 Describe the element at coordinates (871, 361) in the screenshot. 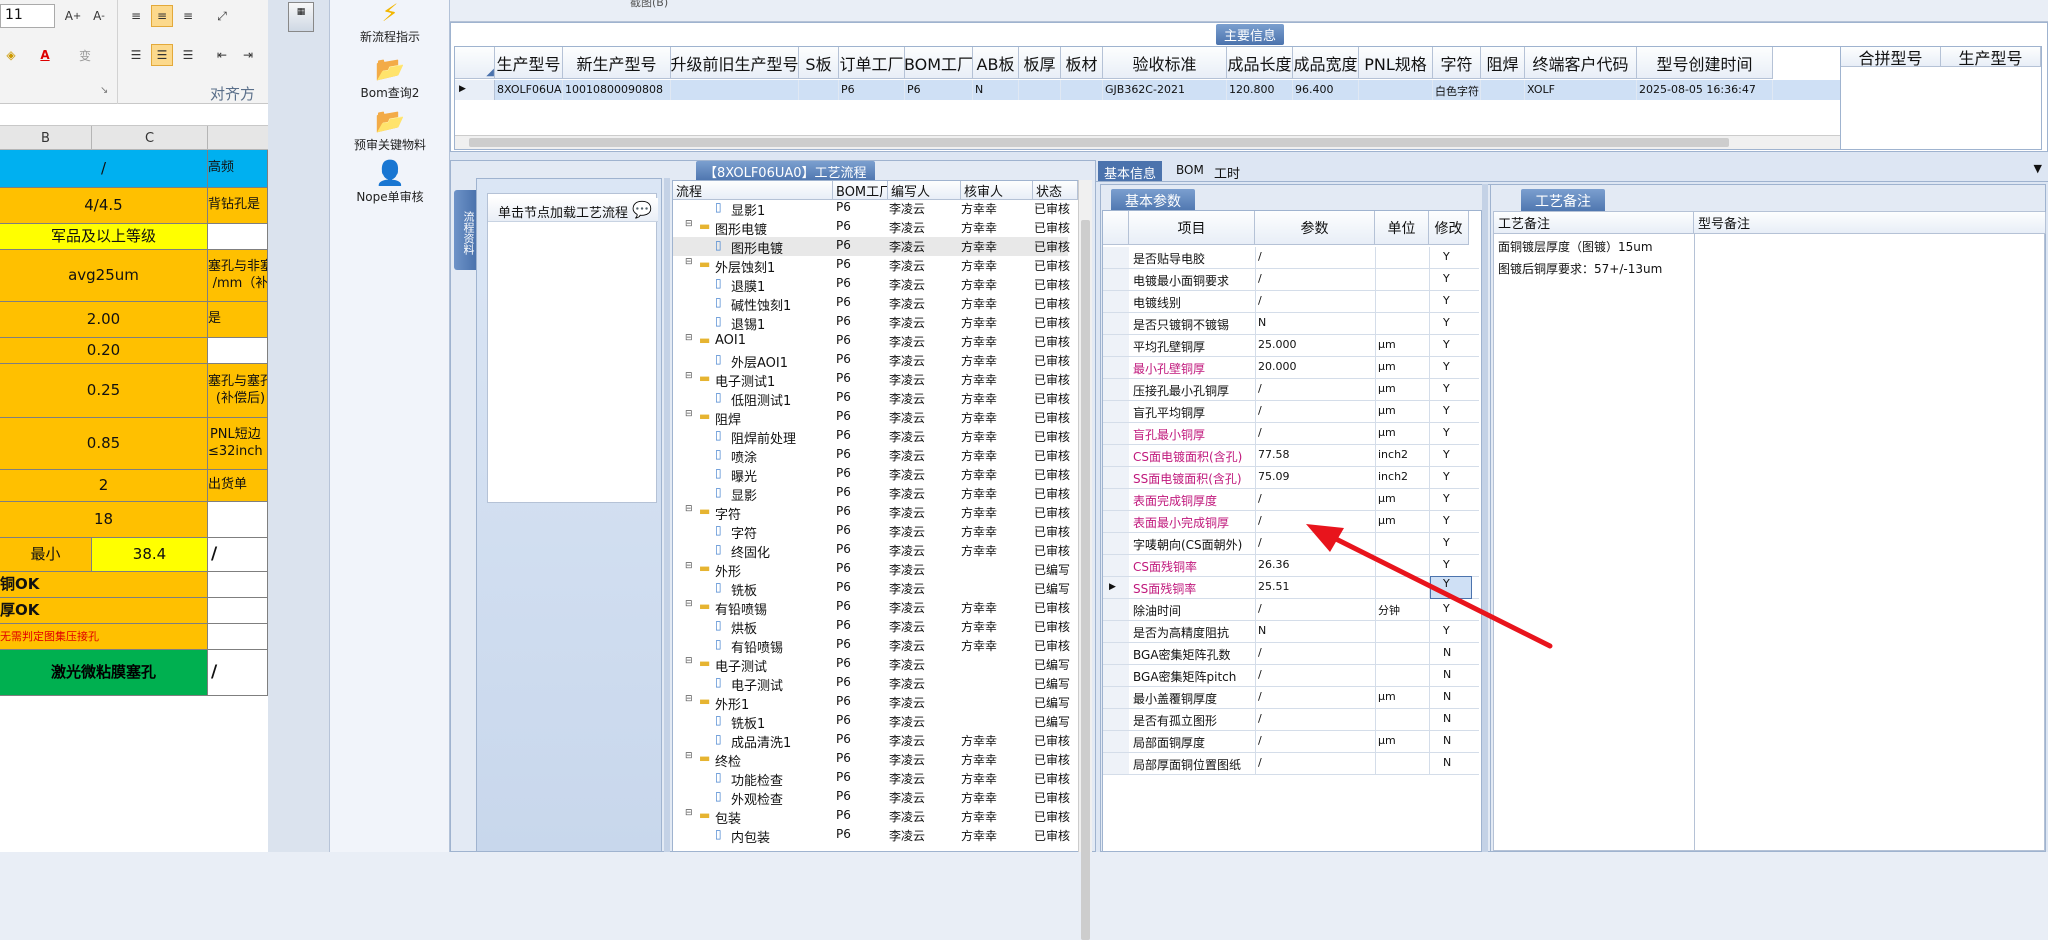

I see `tree-row: ▯ 外层AOI1 P6 李凌云 方幸幸 已审核` at that location.